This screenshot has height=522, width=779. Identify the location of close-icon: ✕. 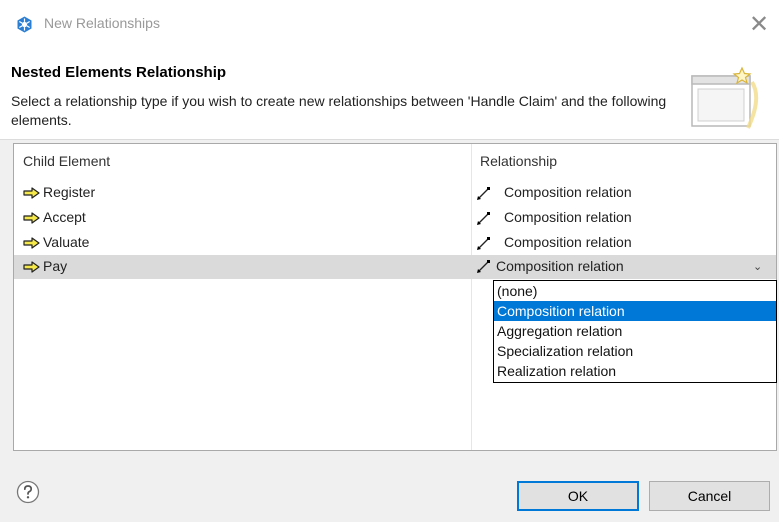
(759, 24).